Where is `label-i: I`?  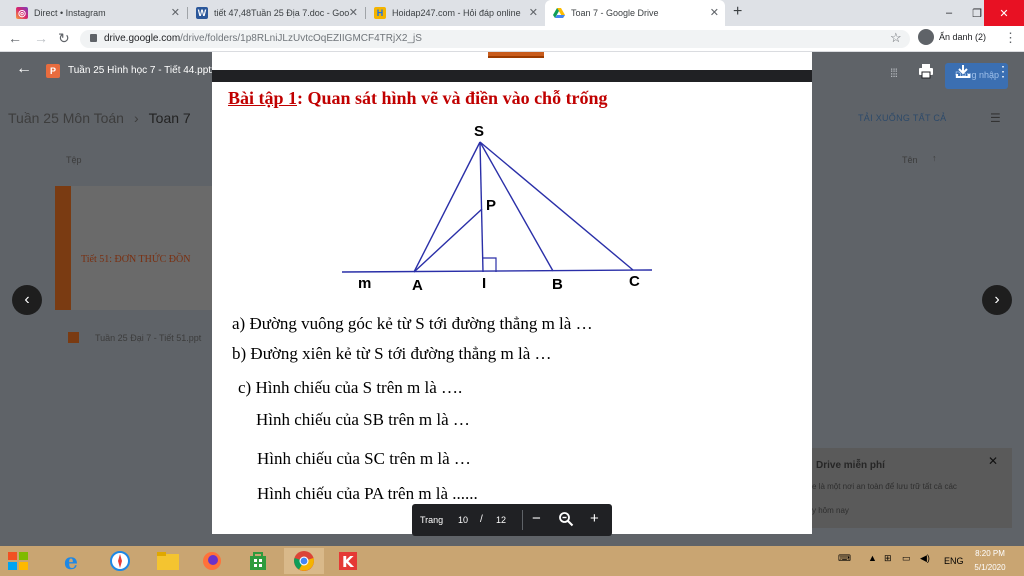
label-i: I is located at coordinates (484, 283).